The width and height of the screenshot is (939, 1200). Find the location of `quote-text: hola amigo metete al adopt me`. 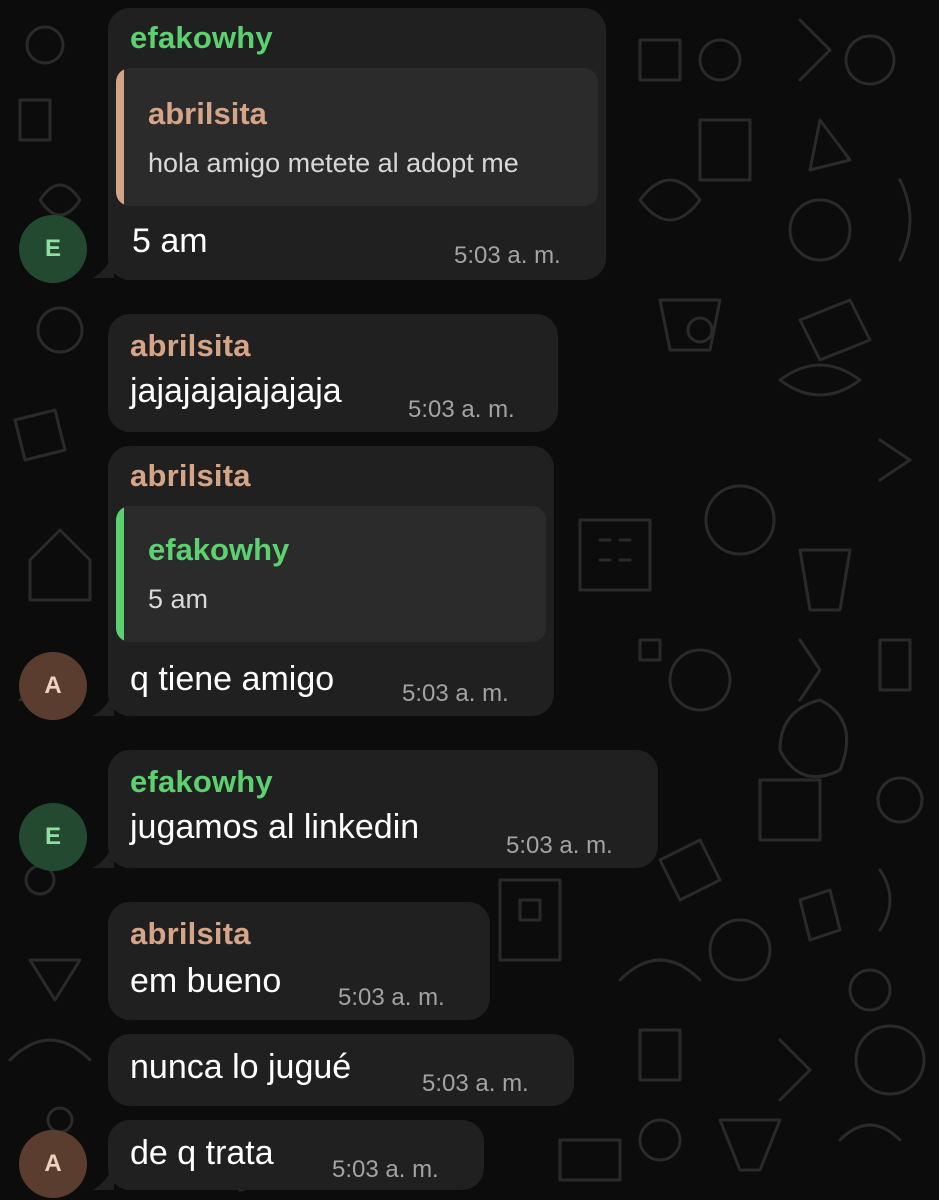

quote-text: hola amigo metete al adopt me is located at coordinates (333, 163).